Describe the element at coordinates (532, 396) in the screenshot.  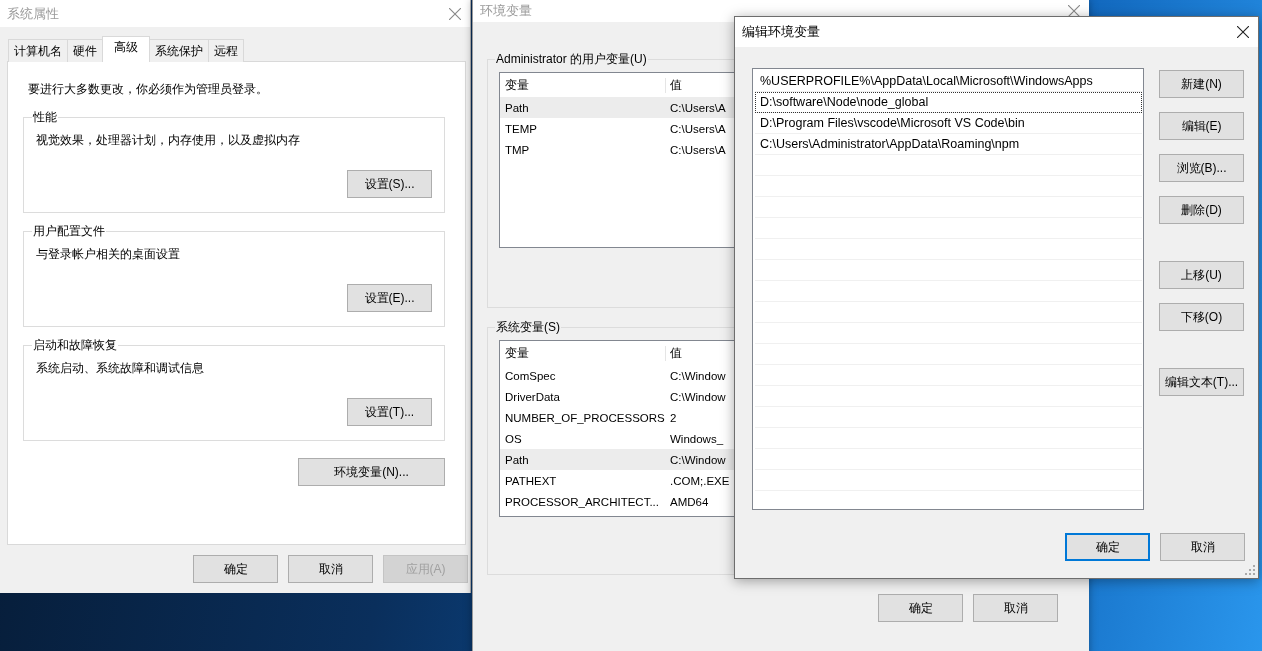
I see `table-cell-text: DriverData` at that location.